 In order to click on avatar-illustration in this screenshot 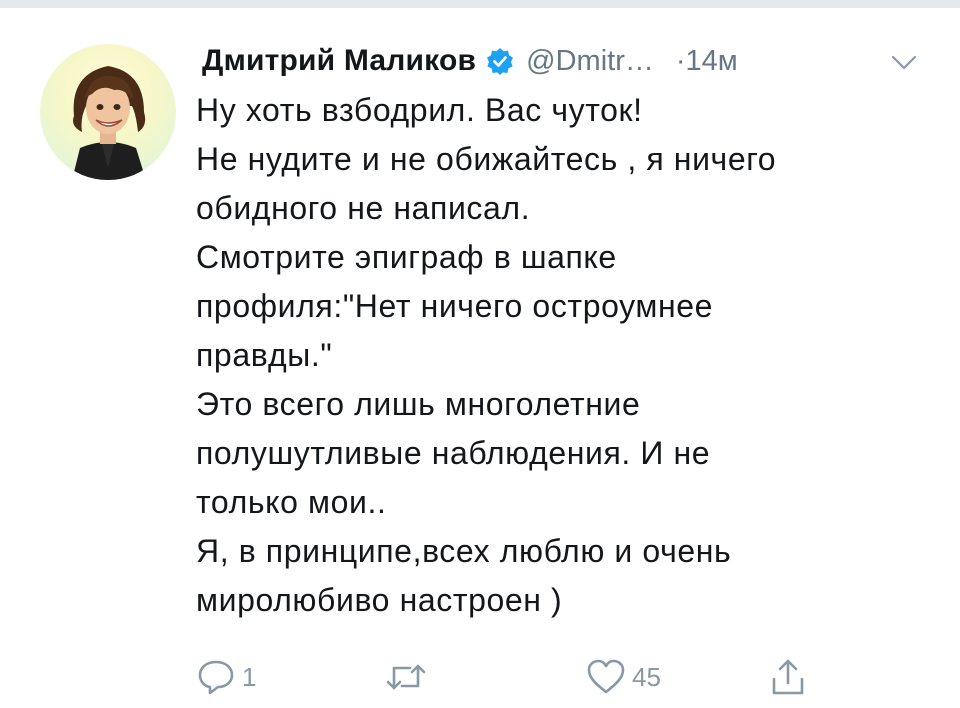, I will do `click(109, 123)`.